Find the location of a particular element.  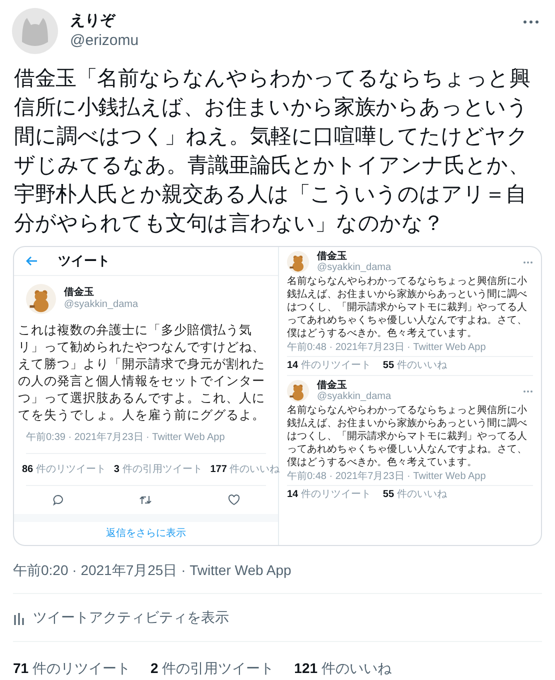

stat-count: 2 件の引用ツイート is located at coordinates (212, 668).